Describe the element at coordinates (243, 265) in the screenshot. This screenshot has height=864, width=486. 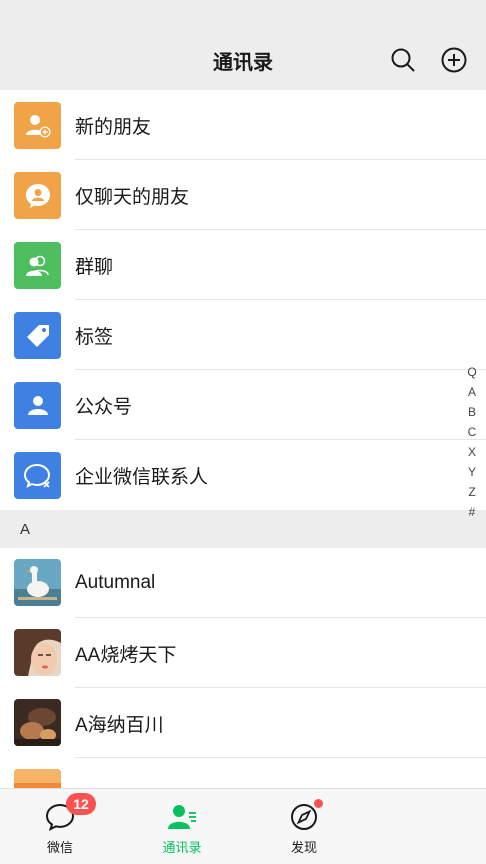
I see `group-chats-item: 群聊` at that location.